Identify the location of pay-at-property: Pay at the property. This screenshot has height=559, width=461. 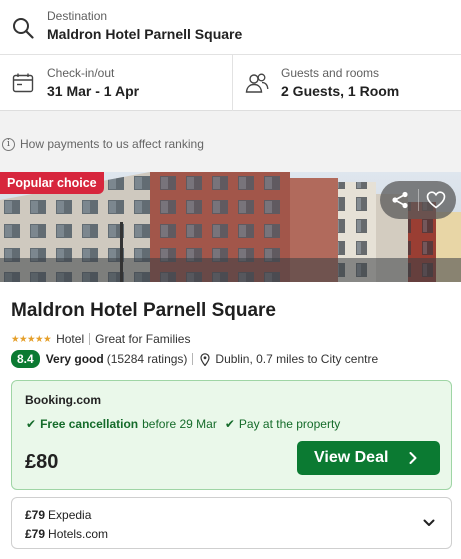
(289, 424).